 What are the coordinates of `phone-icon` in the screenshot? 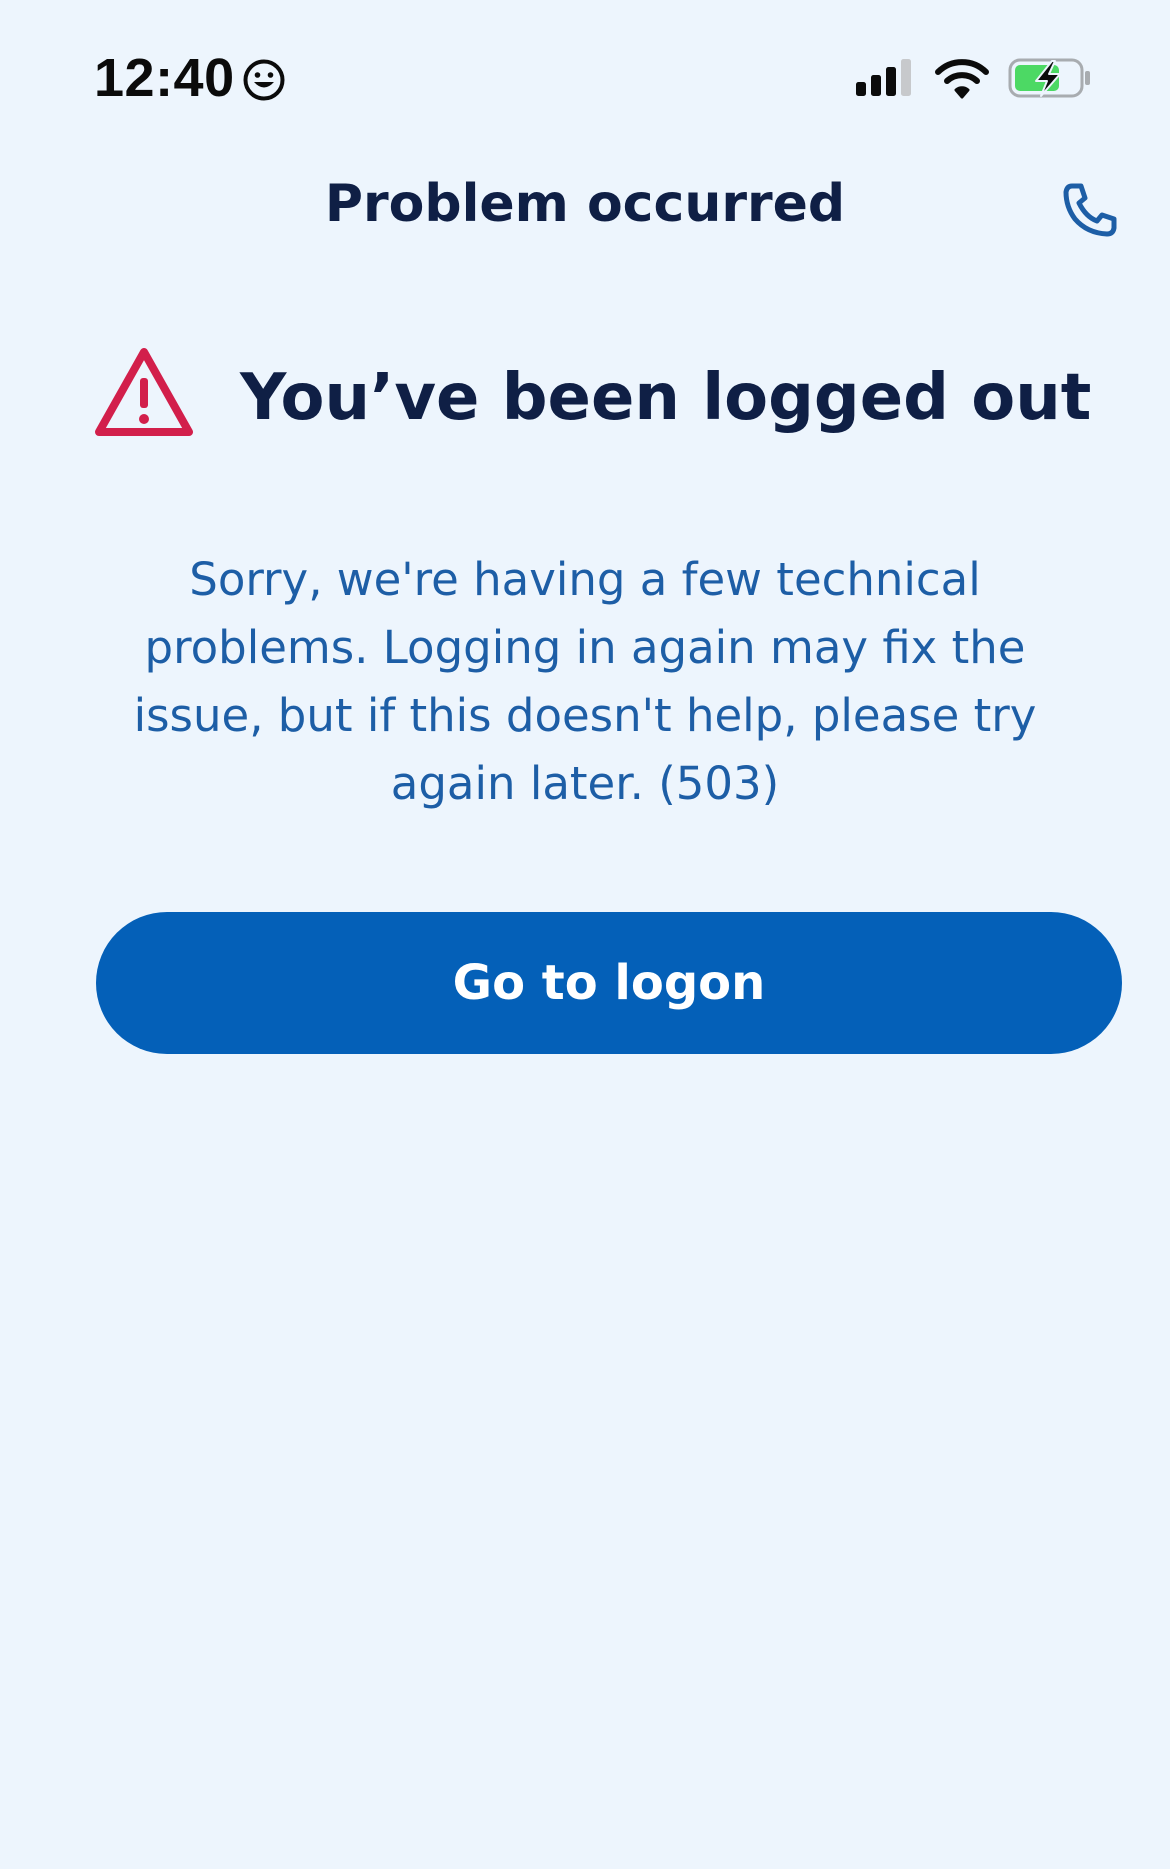 It's located at (1090, 210).